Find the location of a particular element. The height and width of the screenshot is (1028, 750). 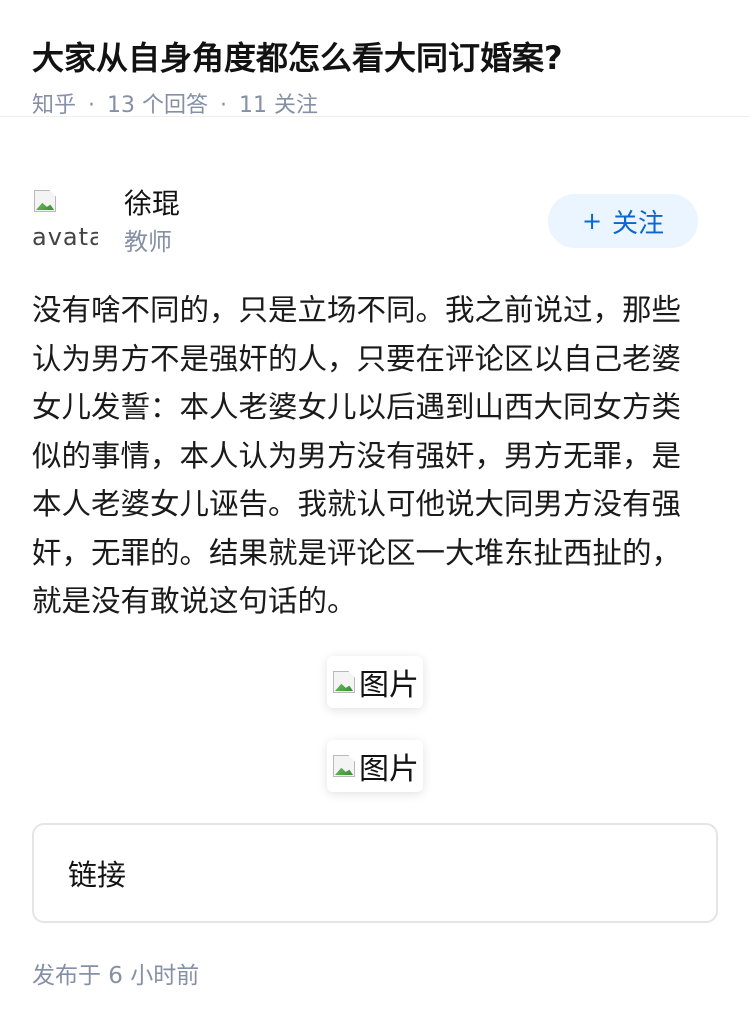

author-role: 教师 is located at coordinates (148, 242).